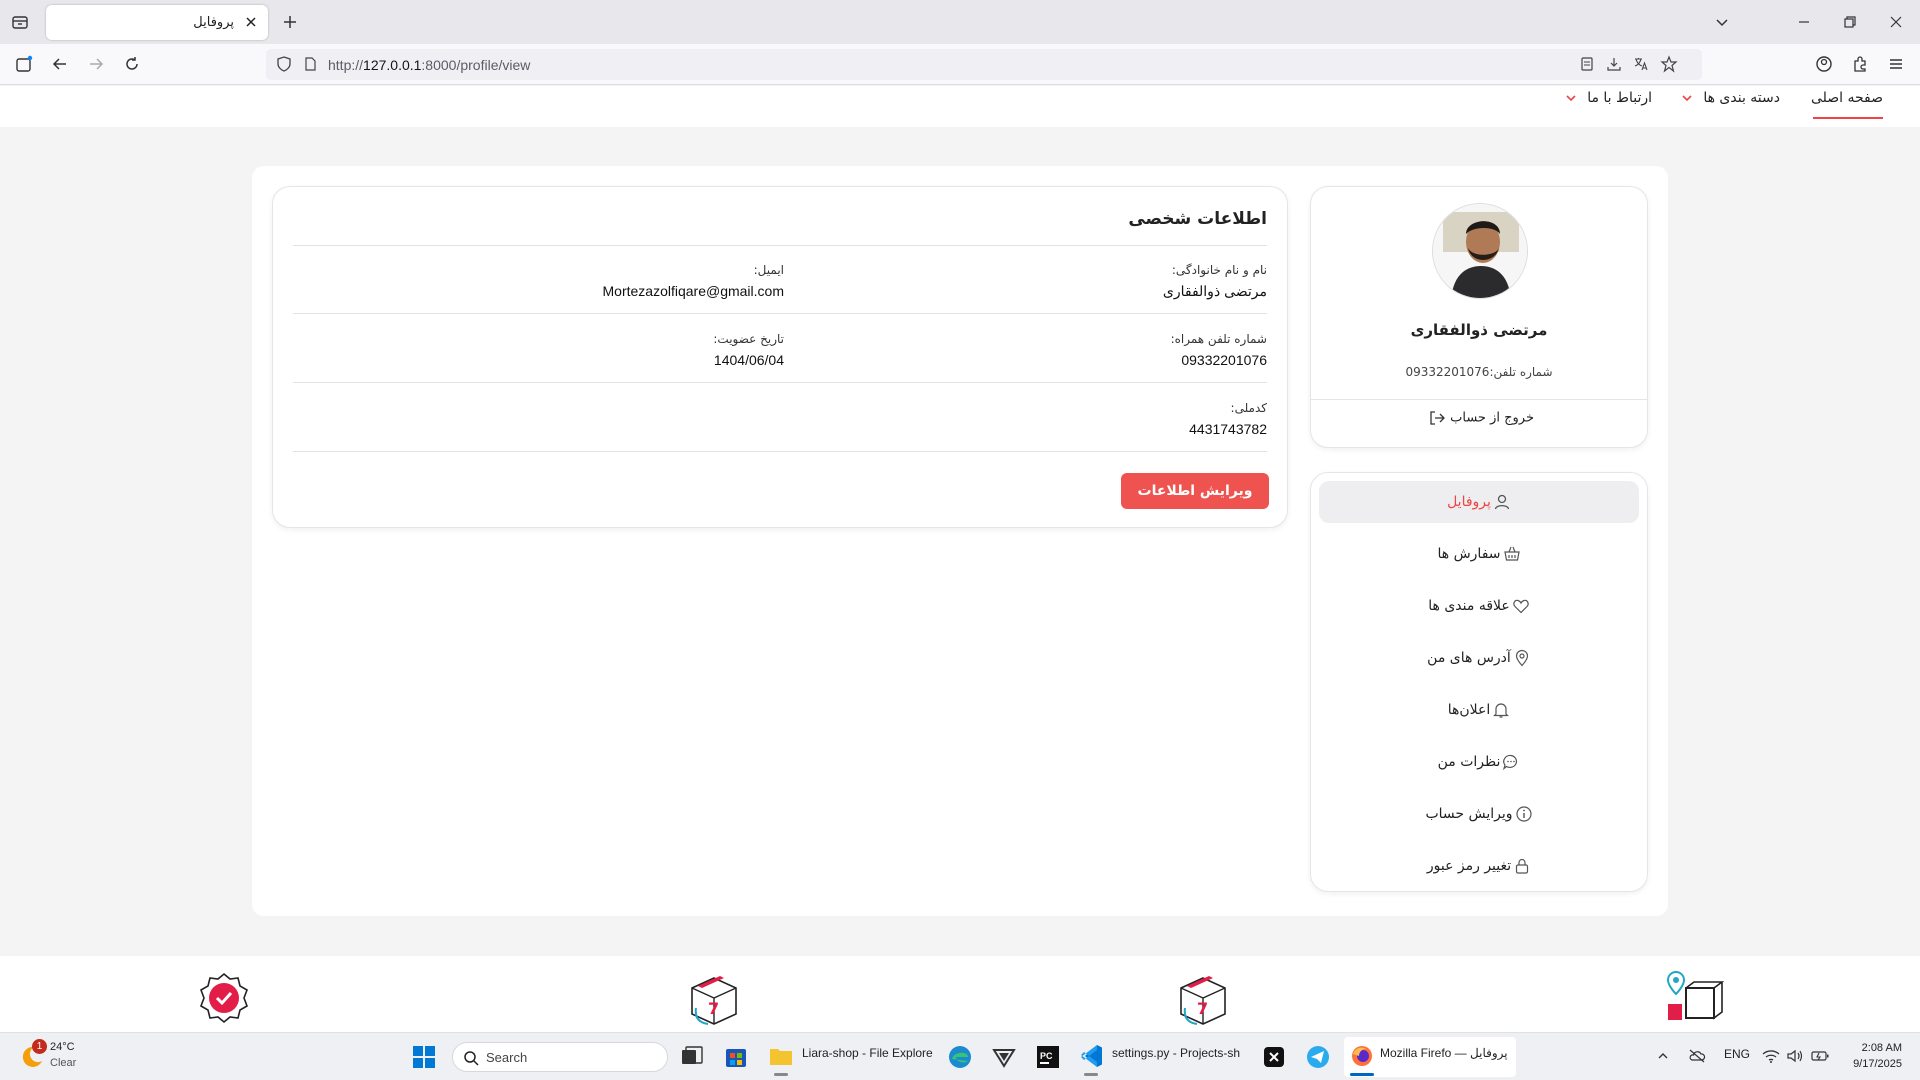 The height and width of the screenshot is (1080, 1920). I want to click on profile-phone: شماره تلفن:09332201076, so click(1479, 372).